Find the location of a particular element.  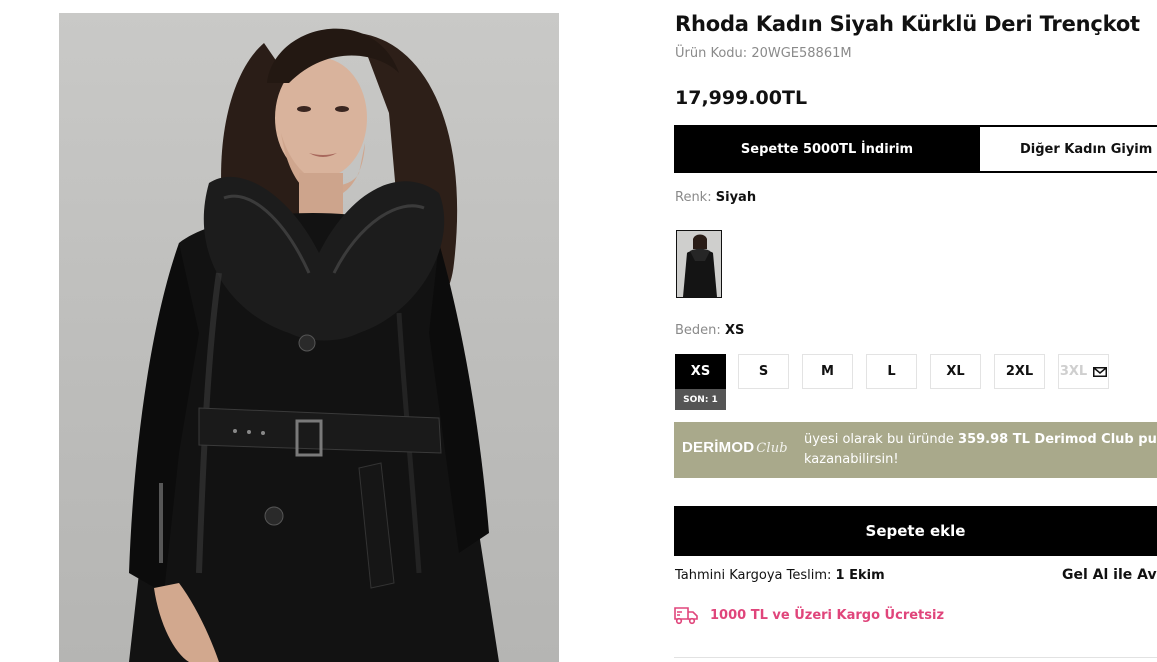

product-code-value: 20WGE58861M is located at coordinates (801, 53).